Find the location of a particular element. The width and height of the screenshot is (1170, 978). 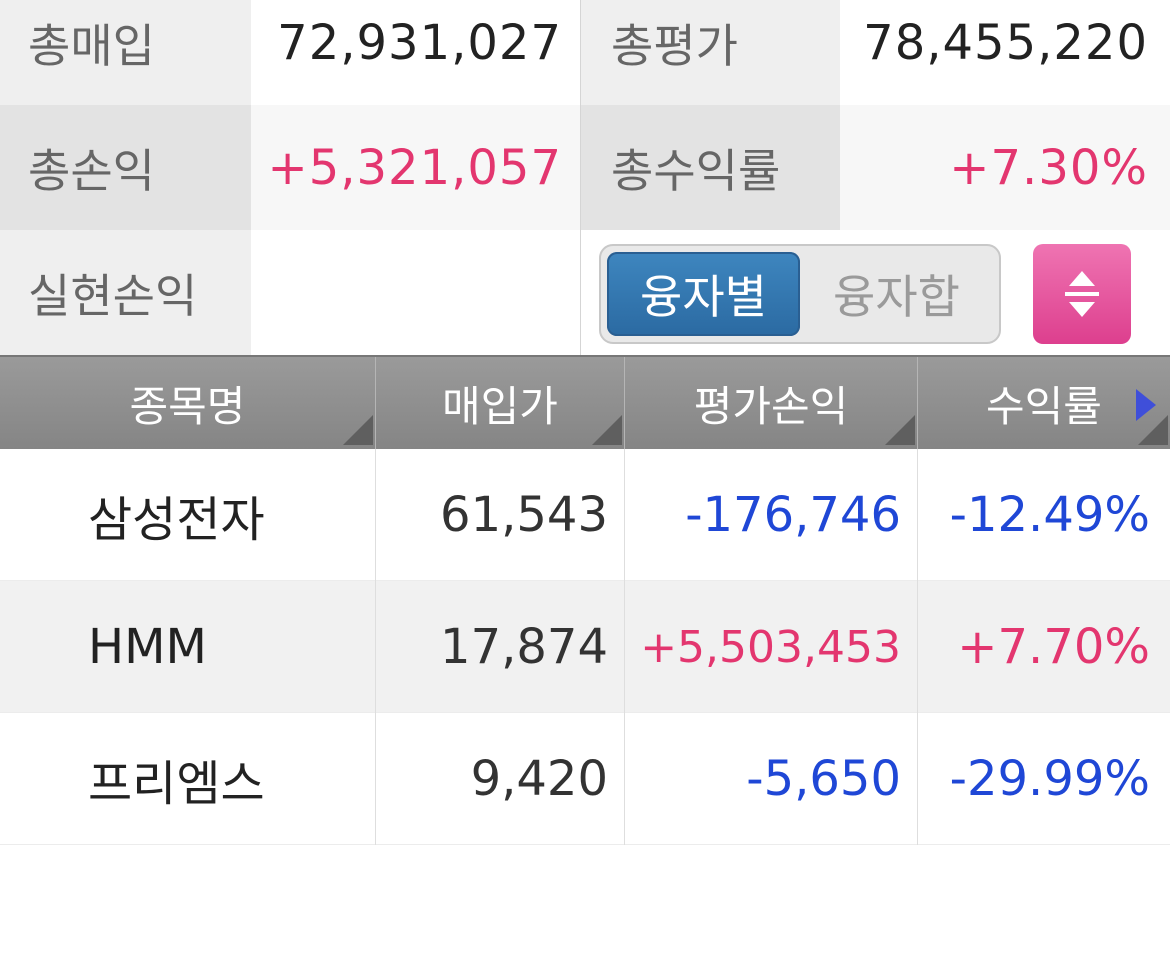

total-purchase-value: 72,931,027 is located at coordinates (415, 52).